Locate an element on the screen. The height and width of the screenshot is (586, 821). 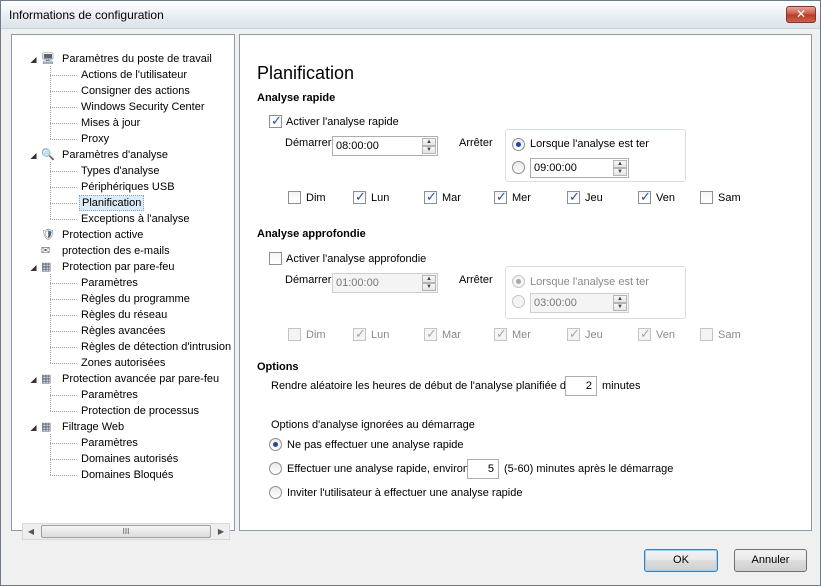
tree-item: Windows Security Center is located at coordinates (143, 107).